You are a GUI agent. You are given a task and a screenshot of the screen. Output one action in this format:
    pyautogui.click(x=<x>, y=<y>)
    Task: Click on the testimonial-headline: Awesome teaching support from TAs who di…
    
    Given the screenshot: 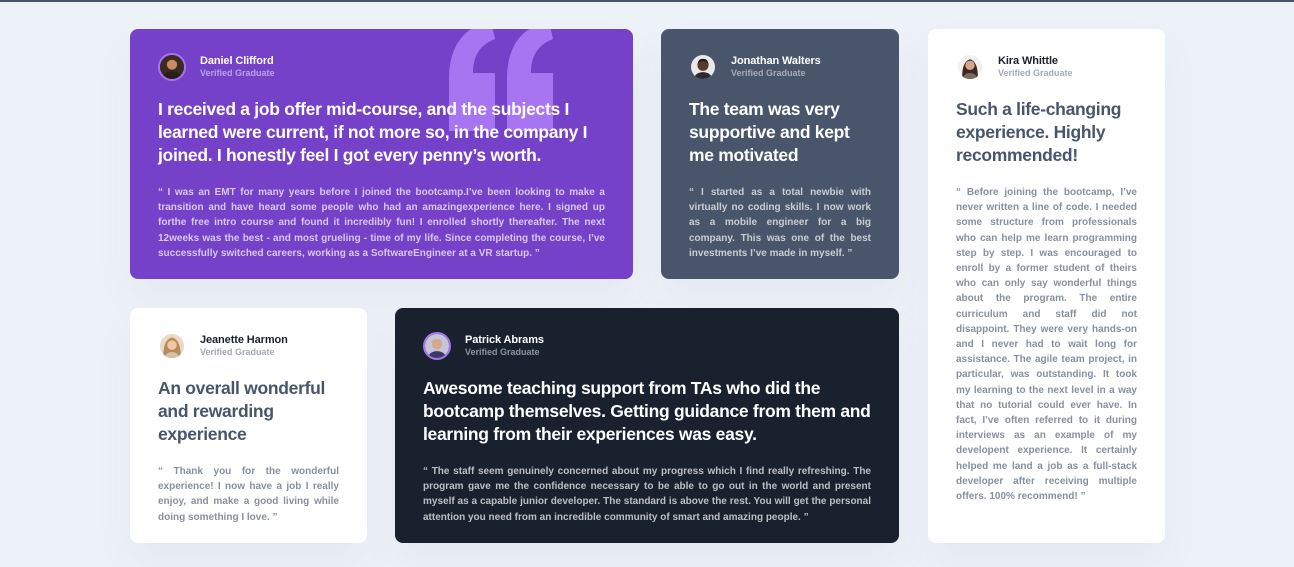 What is the action you would take?
    pyautogui.click(x=647, y=411)
    